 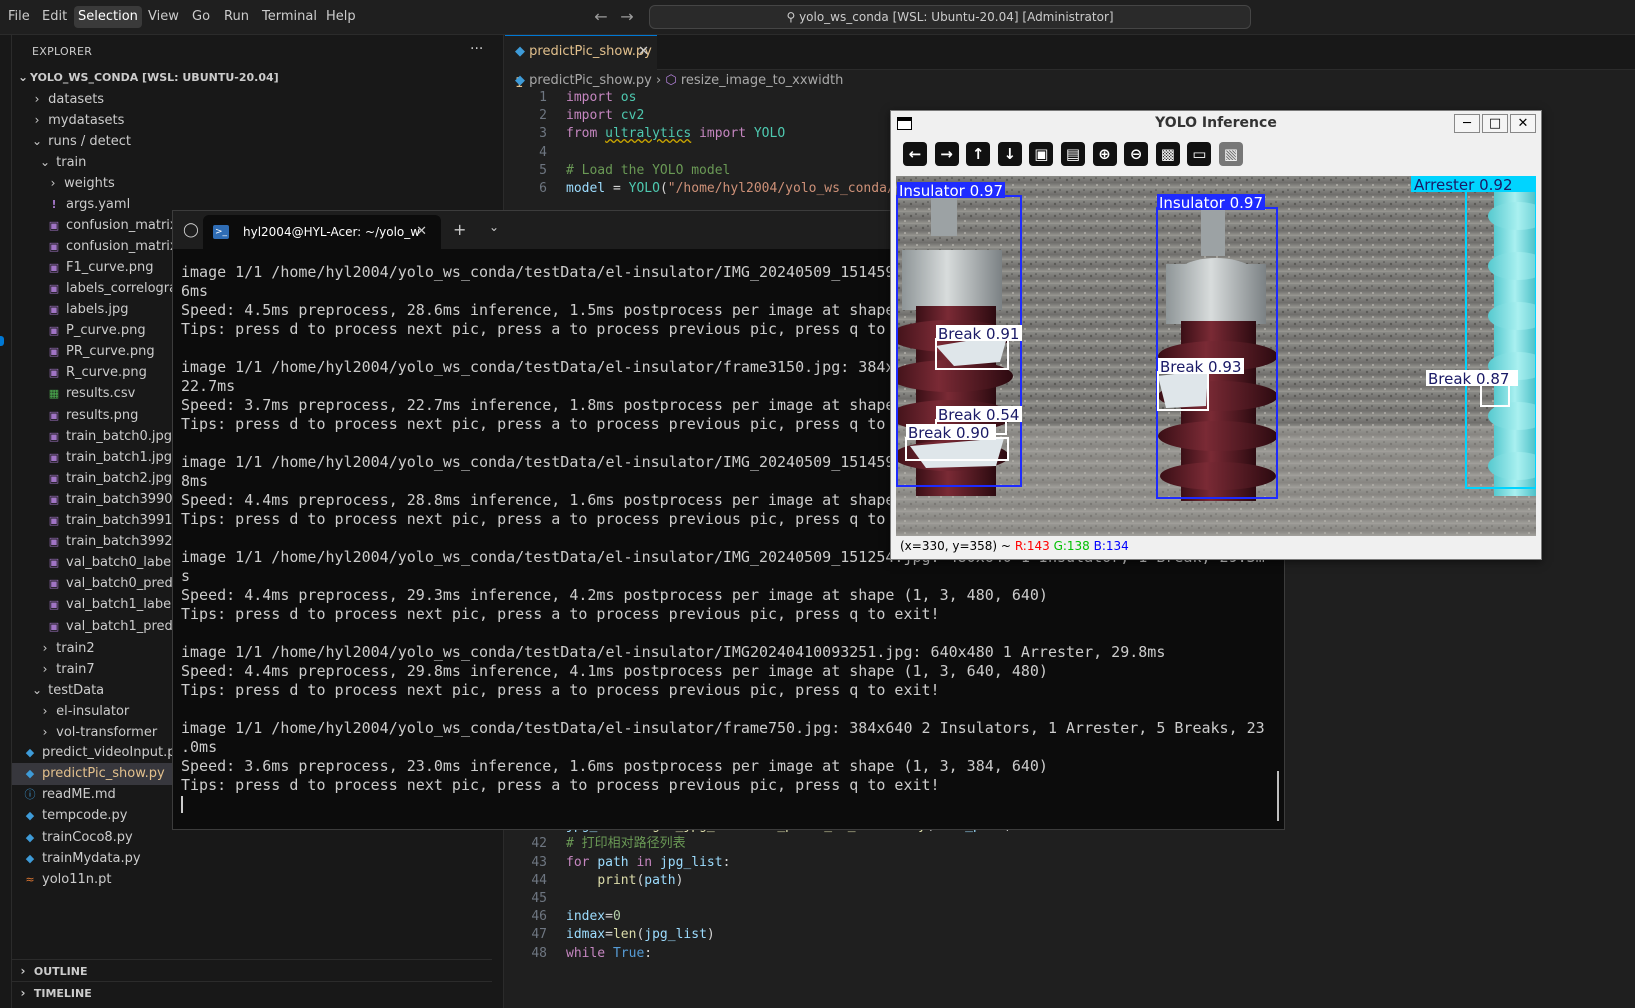 I want to click on back-arrow-icon: ←, so click(x=601, y=17).